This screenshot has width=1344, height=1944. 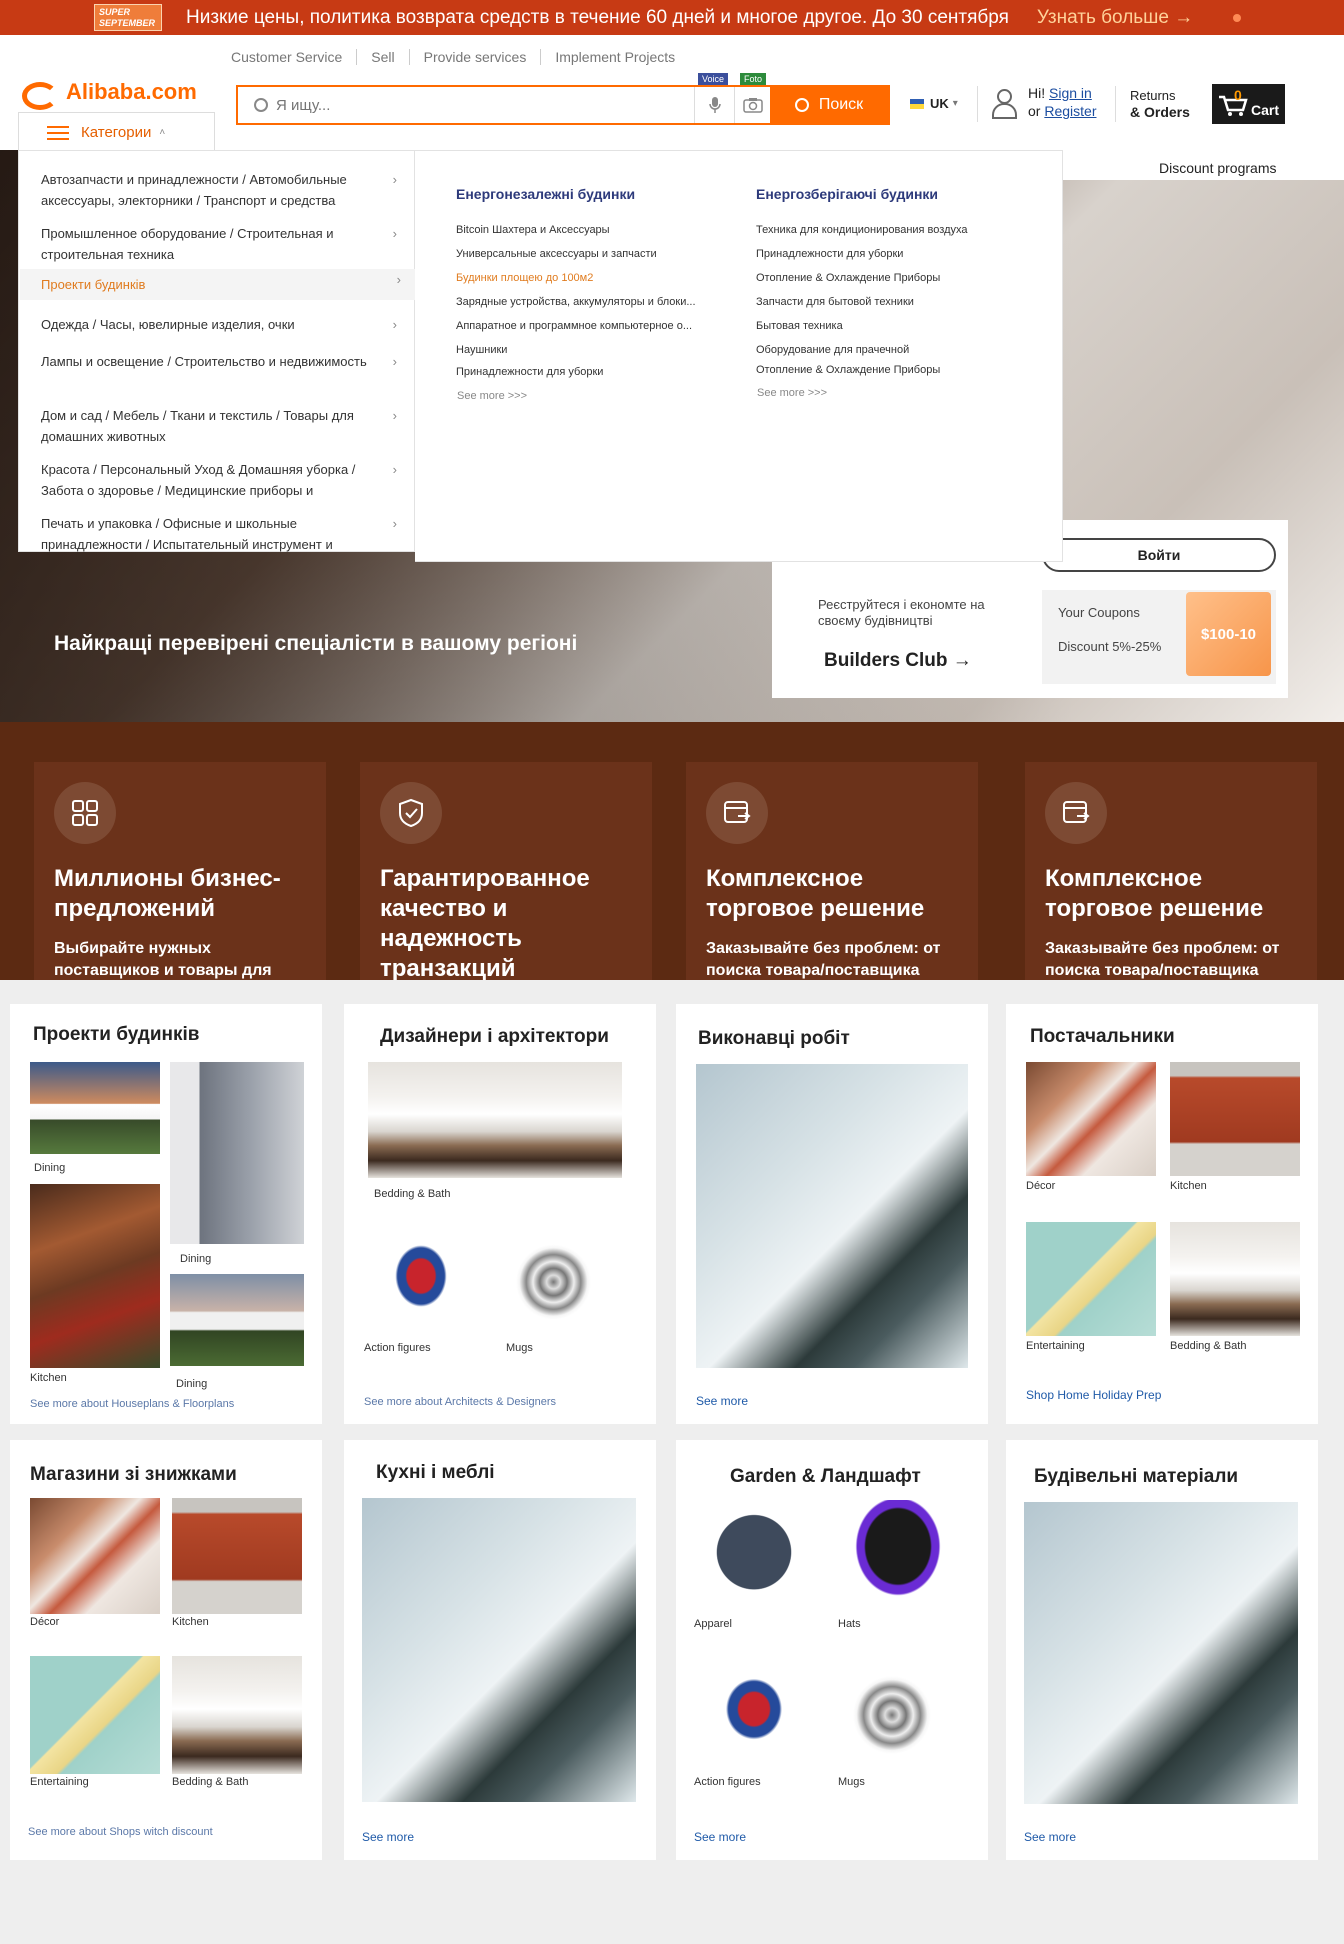 I want to click on user-icon, so click(x=1003, y=103).